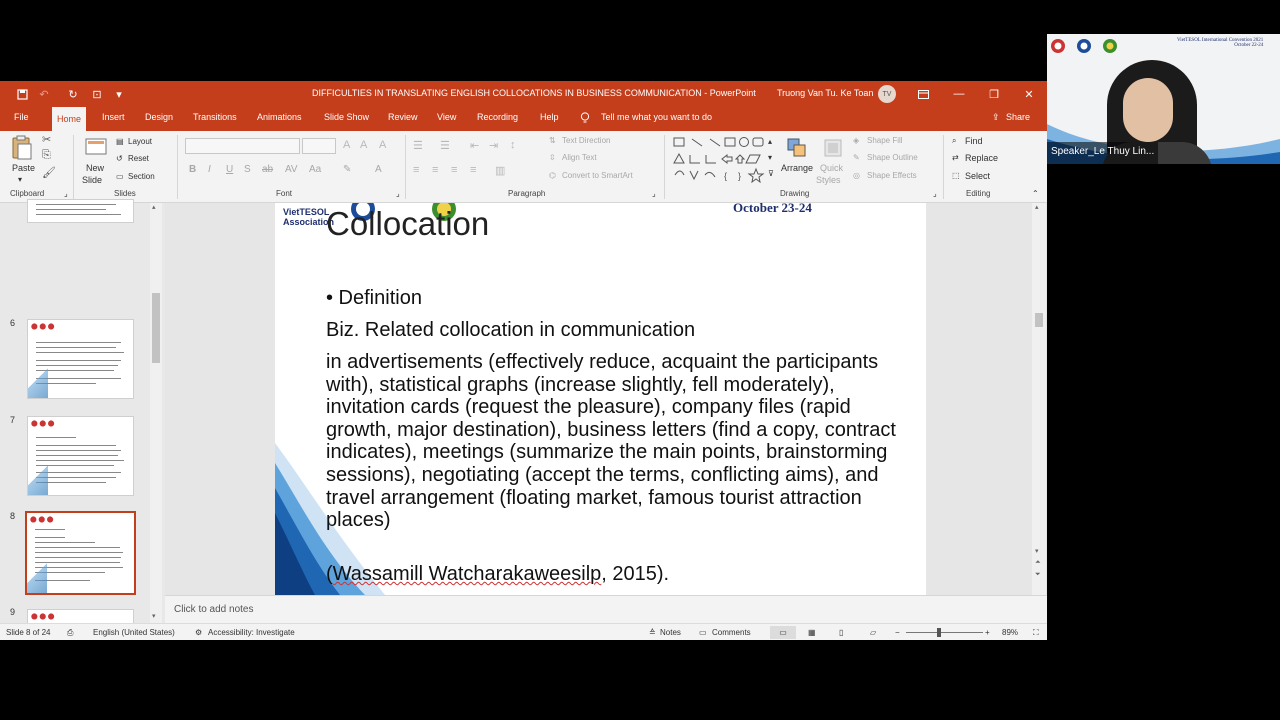  What do you see at coordinates (722, 159) in the screenshot?
I see `shapes-gallery: { }` at bounding box center [722, 159].